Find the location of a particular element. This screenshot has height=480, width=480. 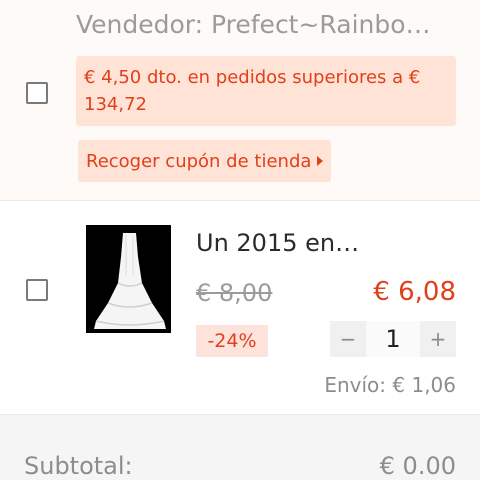

shipping-cost: Envío: € 1,06 is located at coordinates (390, 385).